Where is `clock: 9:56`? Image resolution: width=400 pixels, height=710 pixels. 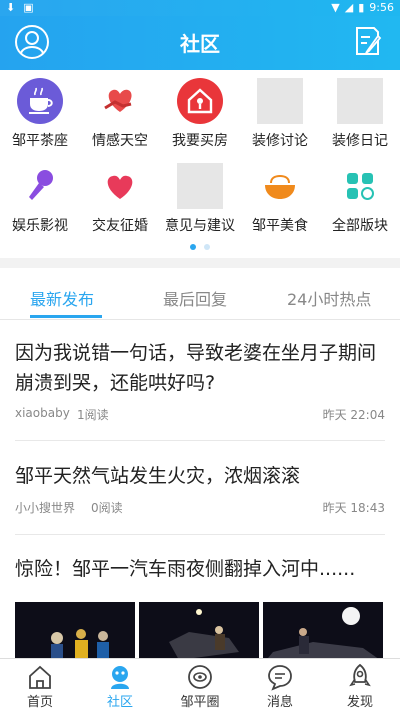 clock: 9:56 is located at coordinates (381, 7).